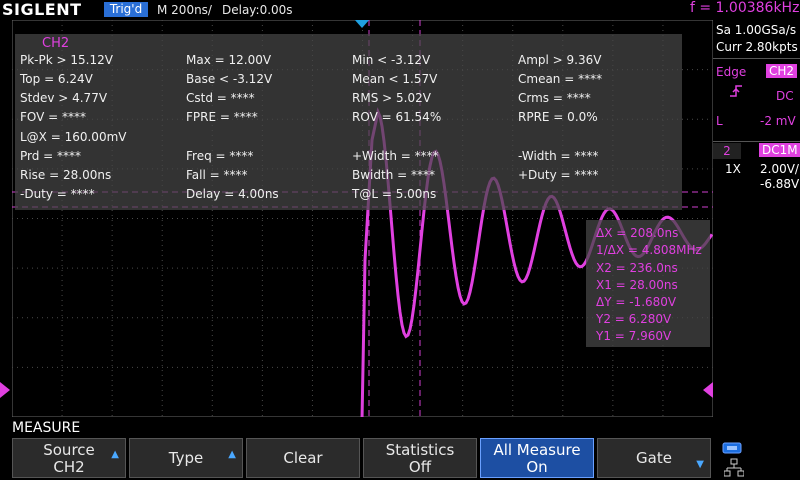 The width and height of the screenshot is (800, 480). I want to click on menu-title: MEASURE, so click(46, 428).